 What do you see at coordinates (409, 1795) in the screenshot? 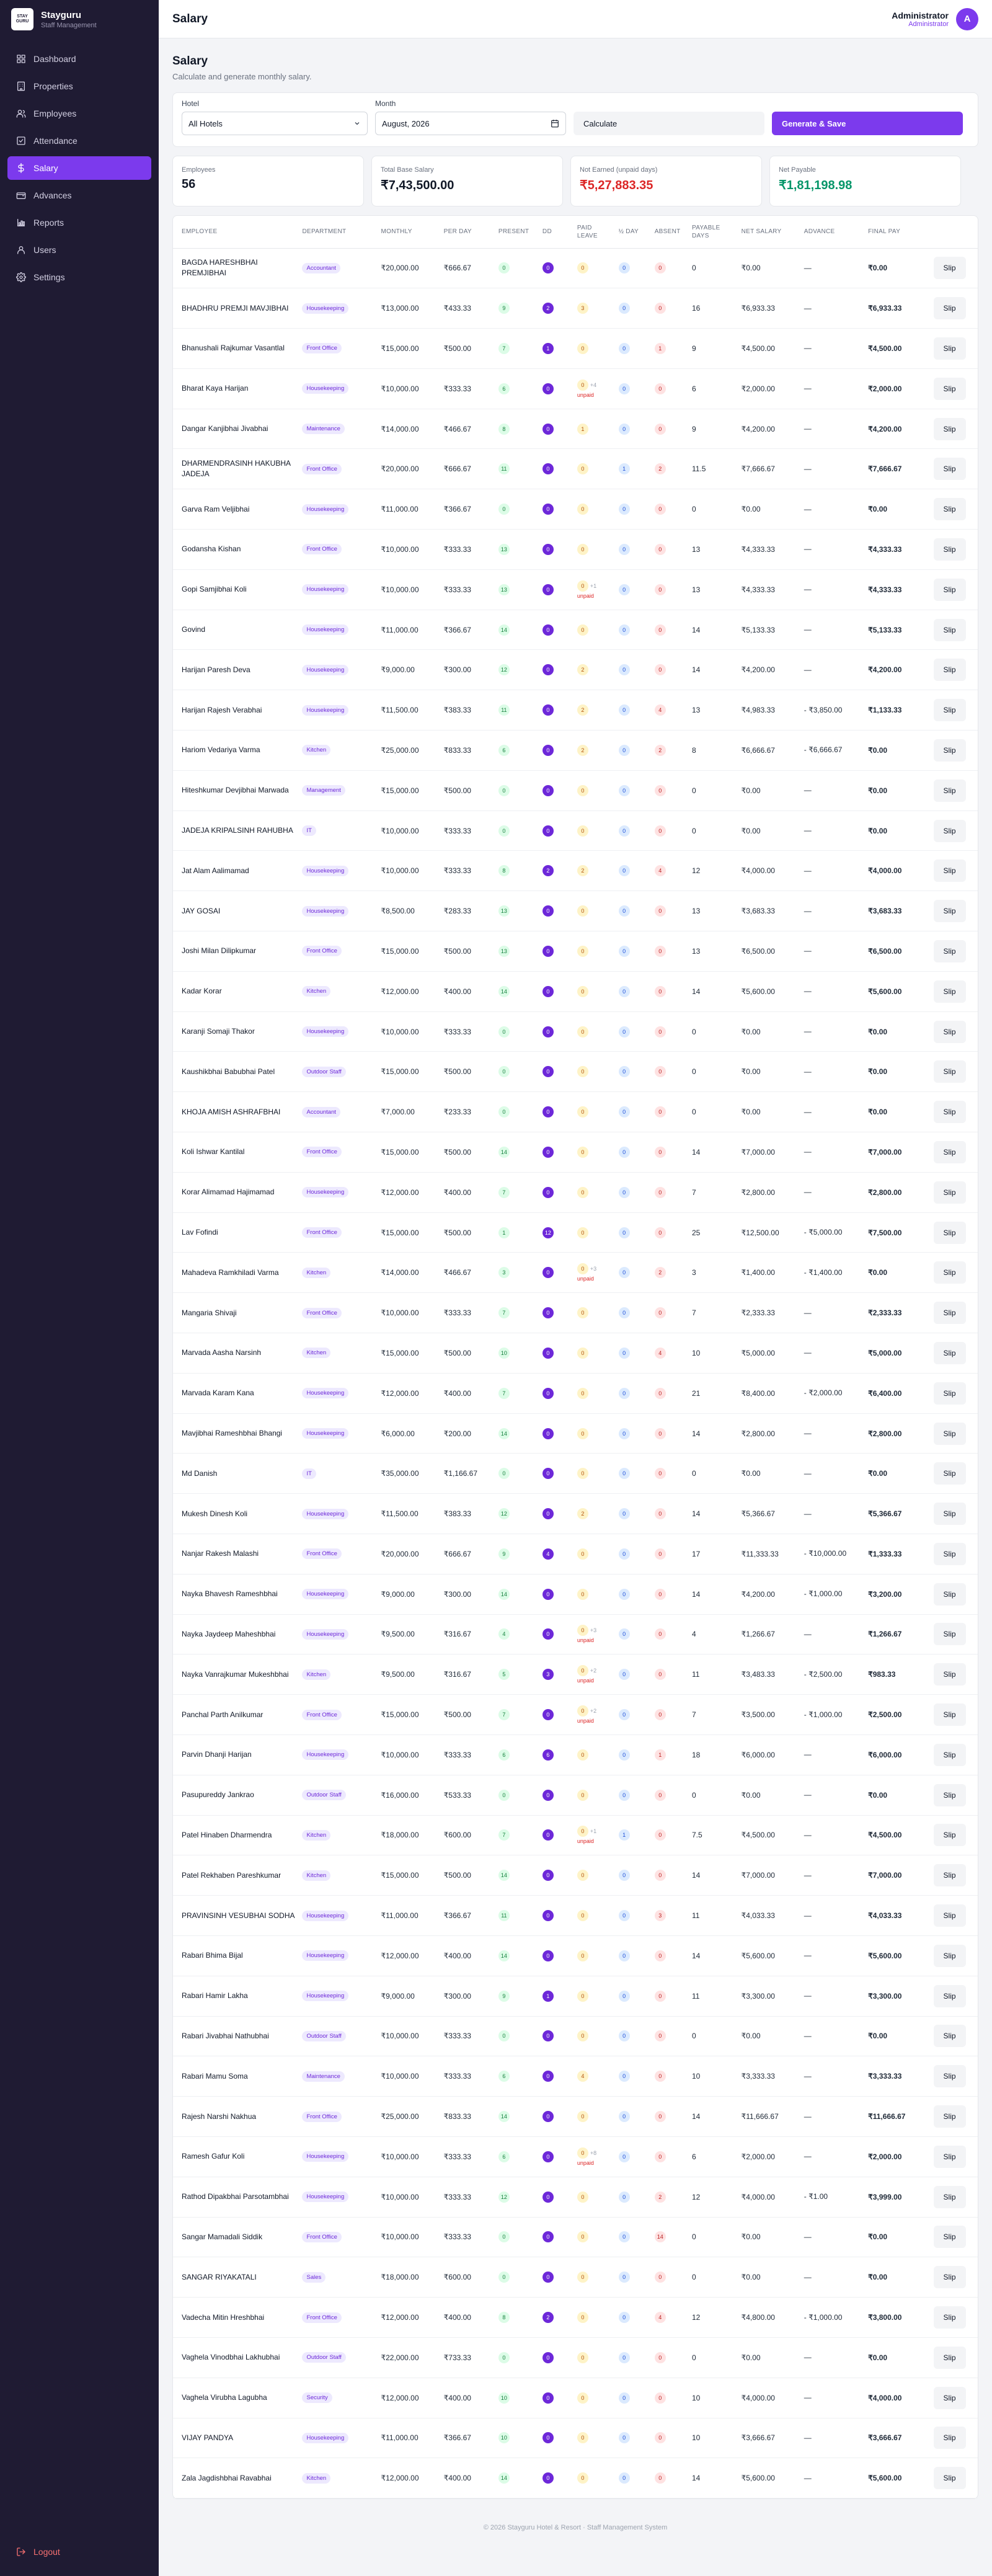
I see `monthly-salary: ₹16,000.00` at bounding box center [409, 1795].